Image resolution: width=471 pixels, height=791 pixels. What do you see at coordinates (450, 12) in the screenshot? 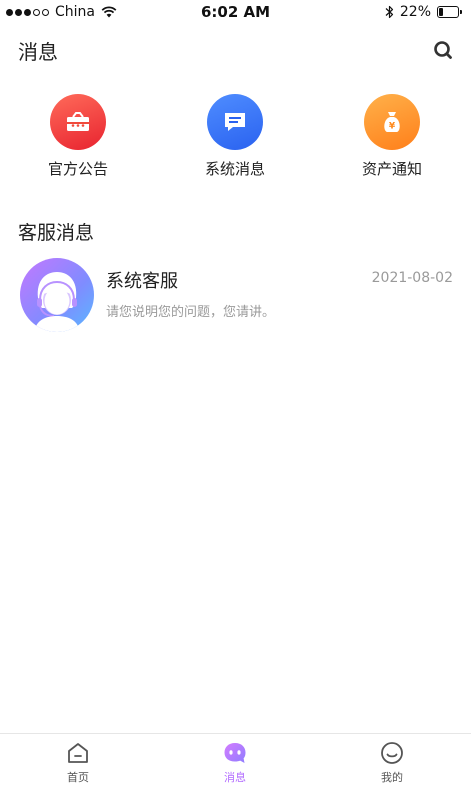
I see `battery-icon` at bounding box center [450, 12].